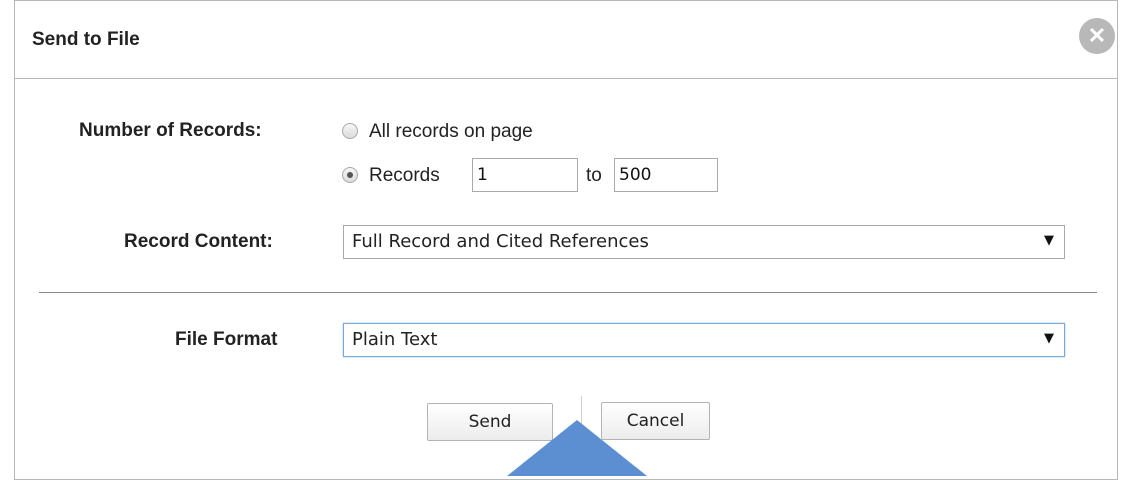 The width and height of the screenshot is (1133, 480). What do you see at coordinates (226, 339) in the screenshot?
I see `file-format-label: File Format` at bounding box center [226, 339].